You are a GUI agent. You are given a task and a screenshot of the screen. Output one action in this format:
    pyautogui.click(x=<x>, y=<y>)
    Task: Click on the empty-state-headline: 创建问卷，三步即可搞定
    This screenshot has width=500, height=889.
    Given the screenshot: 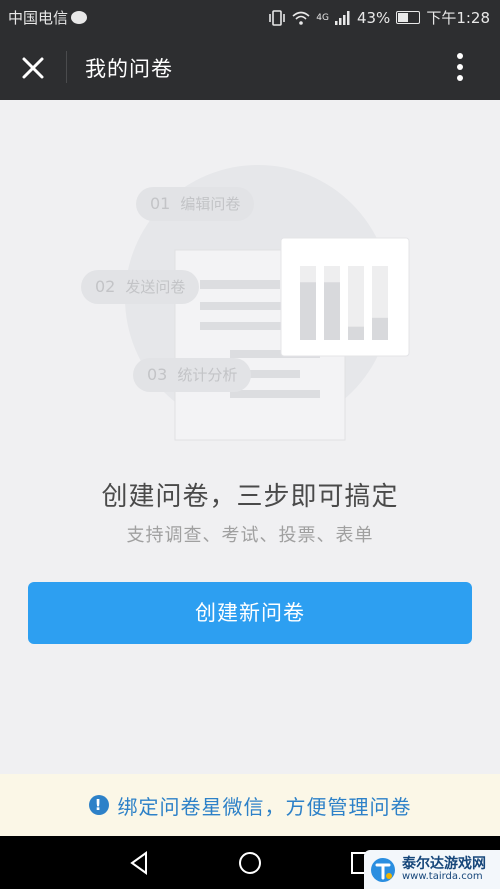 What is the action you would take?
    pyautogui.click(x=250, y=497)
    